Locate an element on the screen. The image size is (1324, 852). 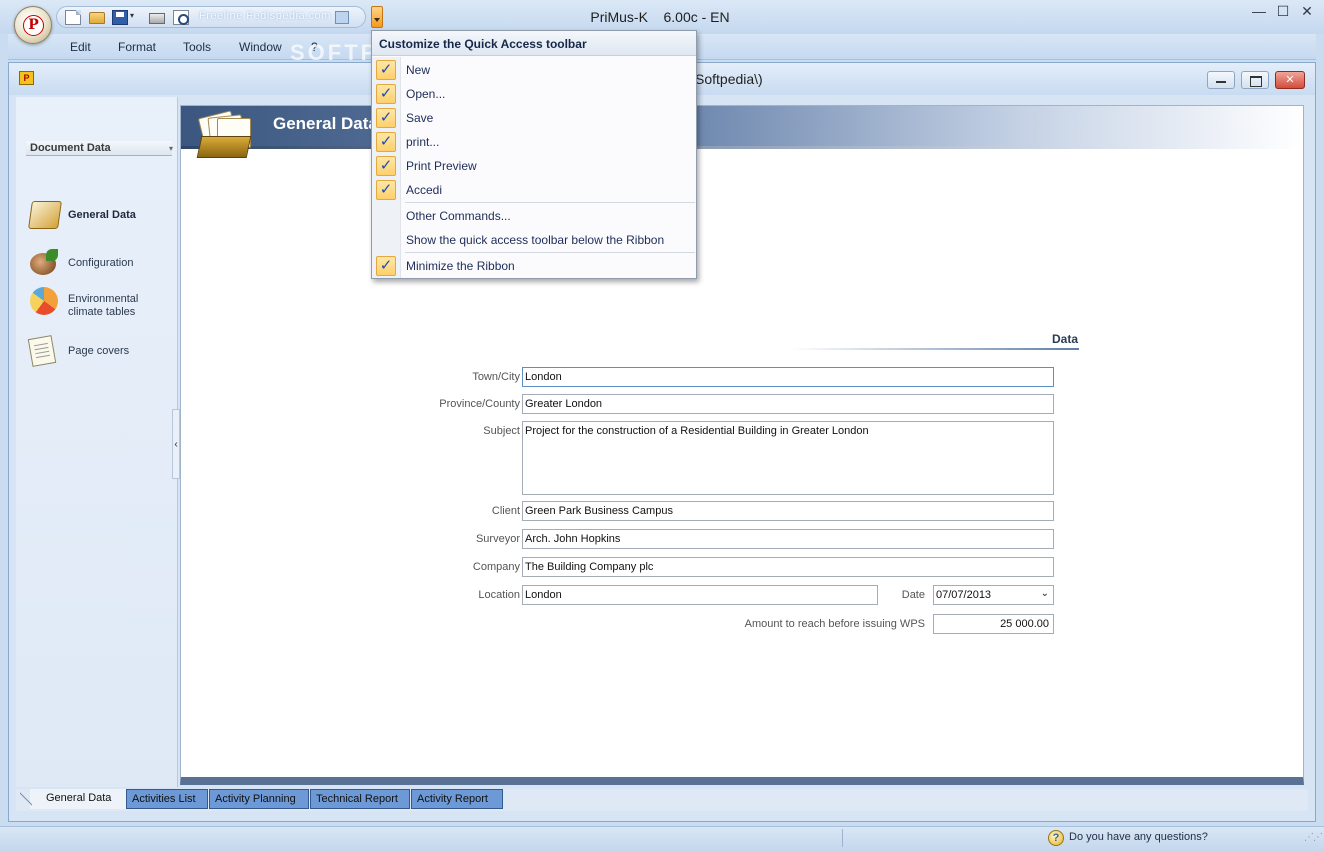
chevron-down-icon: ▾ is located at coordinates (171, 148).